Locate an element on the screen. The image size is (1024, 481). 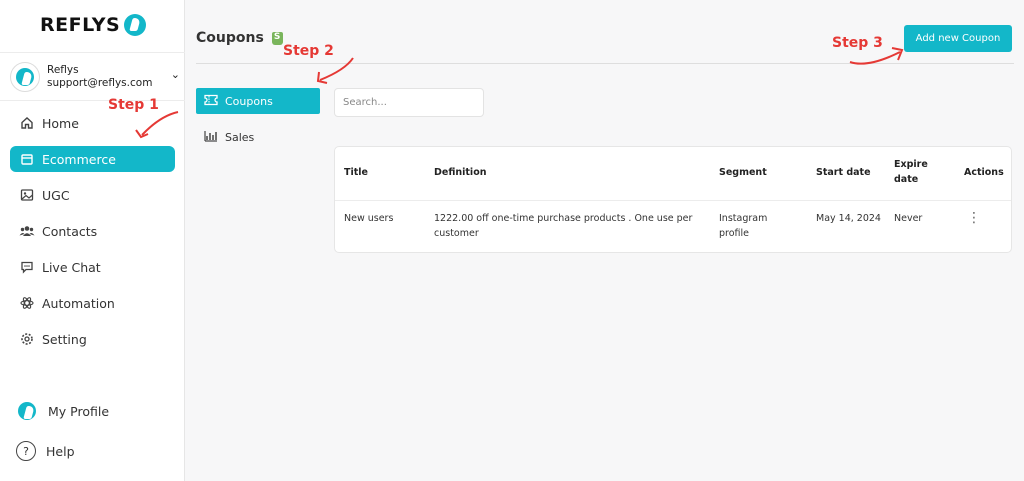
page-title: Coupons is located at coordinates (239, 38).